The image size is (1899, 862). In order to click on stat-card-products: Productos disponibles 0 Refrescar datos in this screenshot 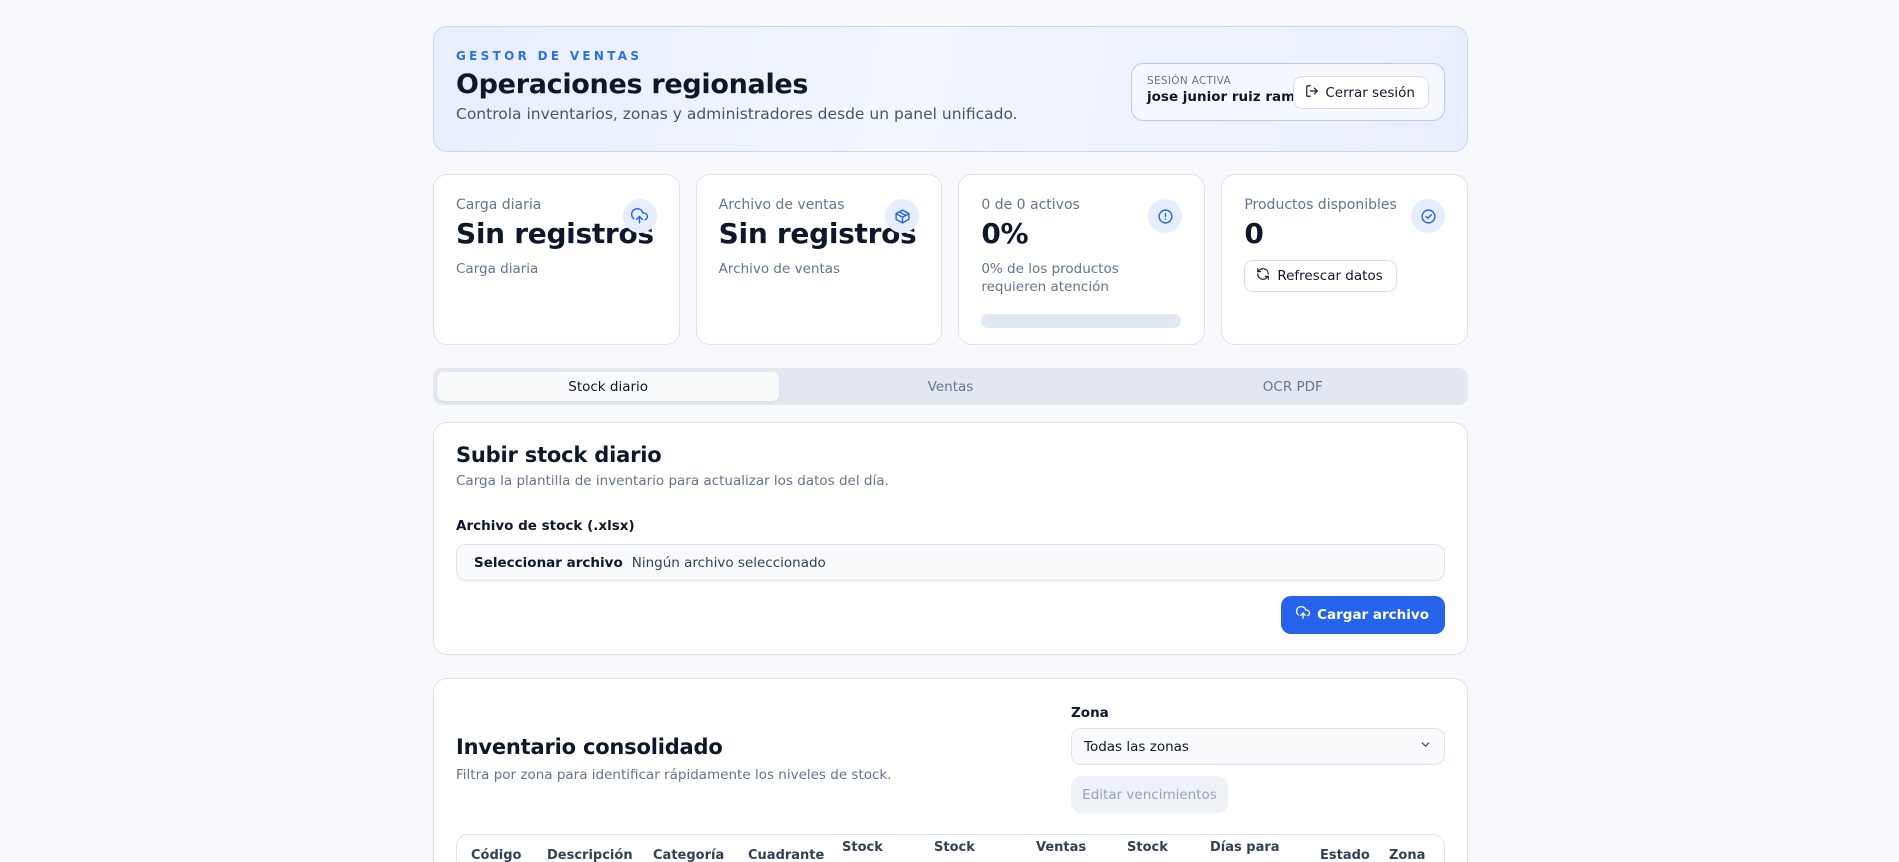, I will do `click(1345, 259)`.